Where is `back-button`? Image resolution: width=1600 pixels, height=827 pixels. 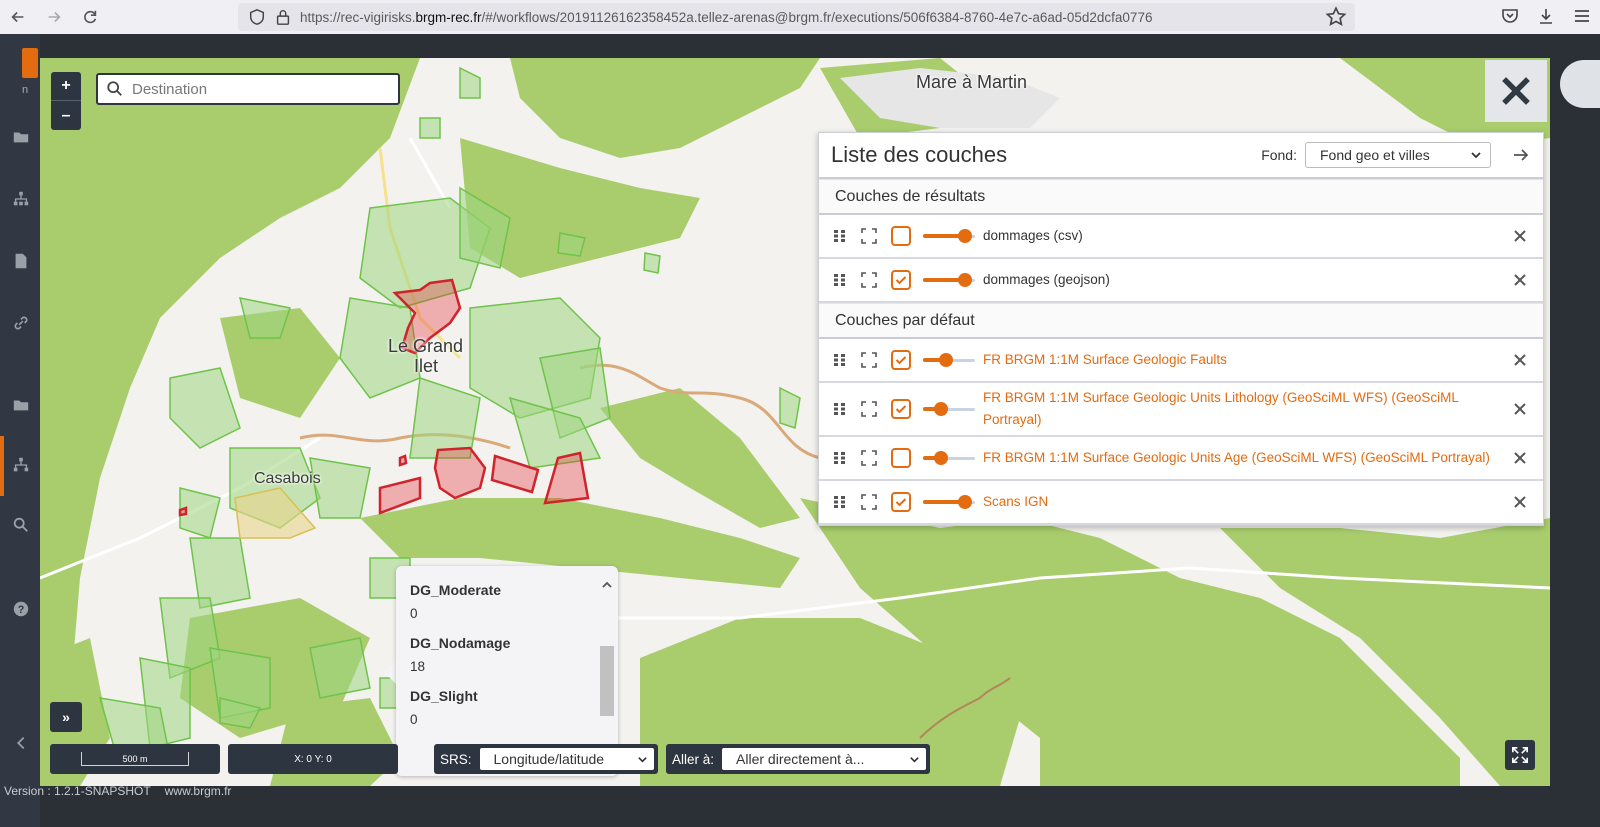
back-button is located at coordinates (18, 17).